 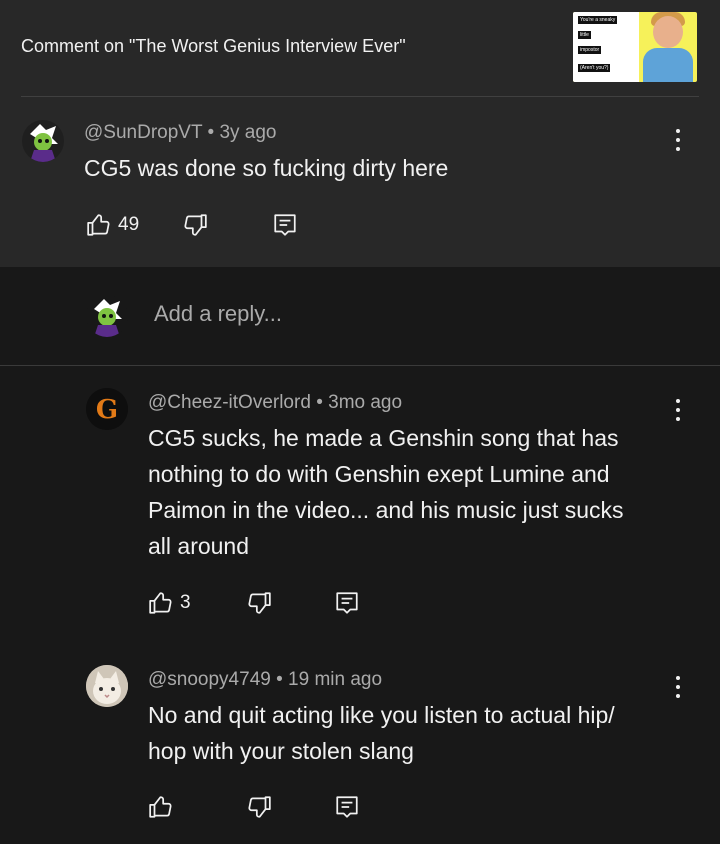 I want to click on comment-line: all around, so click(x=199, y=546).